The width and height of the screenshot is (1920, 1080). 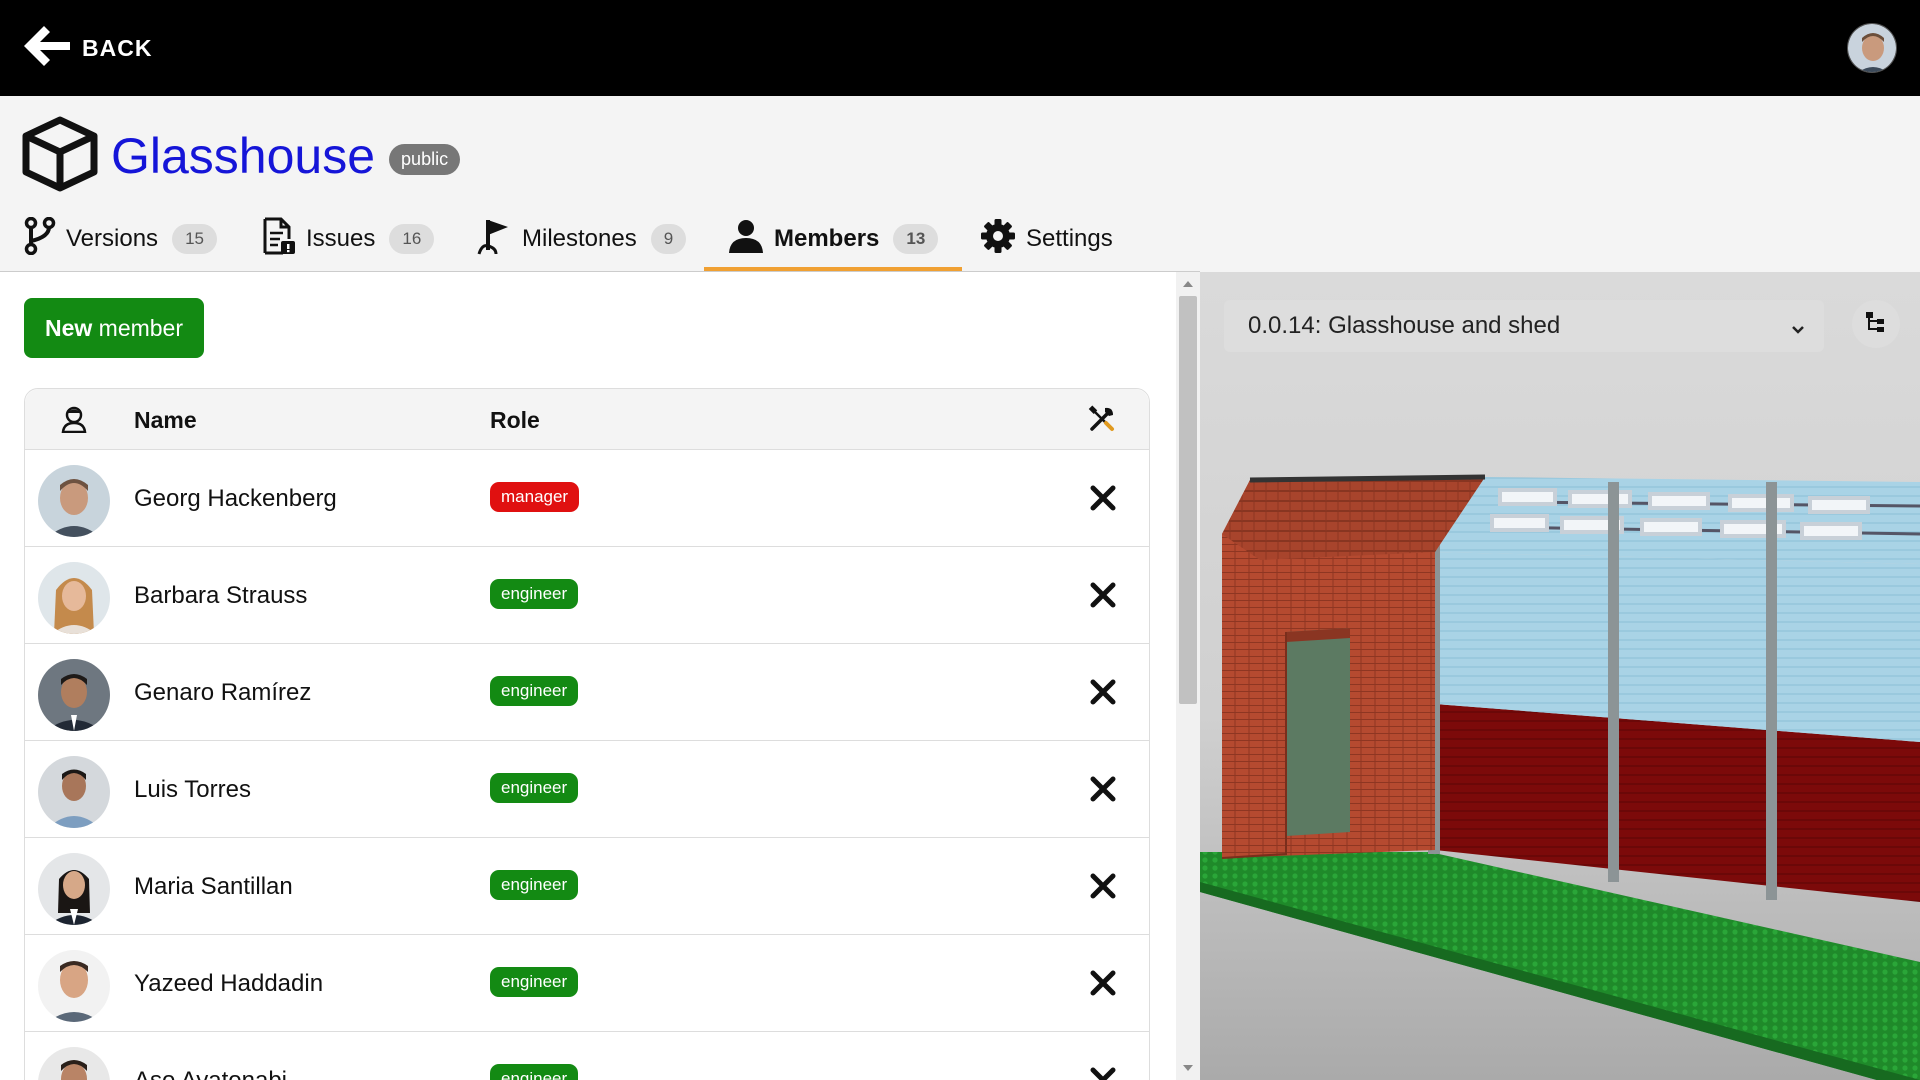 I want to click on tab-milestones-label: Milestones, so click(x=579, y=238).